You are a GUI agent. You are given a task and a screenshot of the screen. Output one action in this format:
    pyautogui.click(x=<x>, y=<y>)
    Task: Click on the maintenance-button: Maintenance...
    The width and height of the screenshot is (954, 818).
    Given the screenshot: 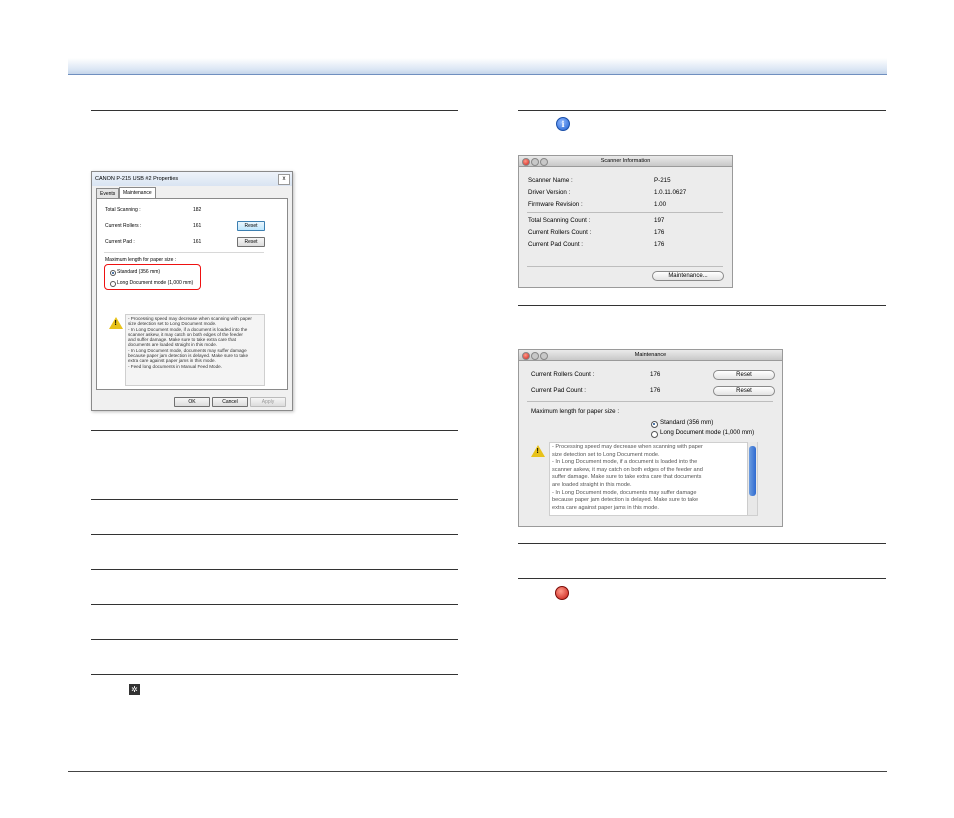 What is the action you would take?
    pyautogui.click(x=688, y=276)
    